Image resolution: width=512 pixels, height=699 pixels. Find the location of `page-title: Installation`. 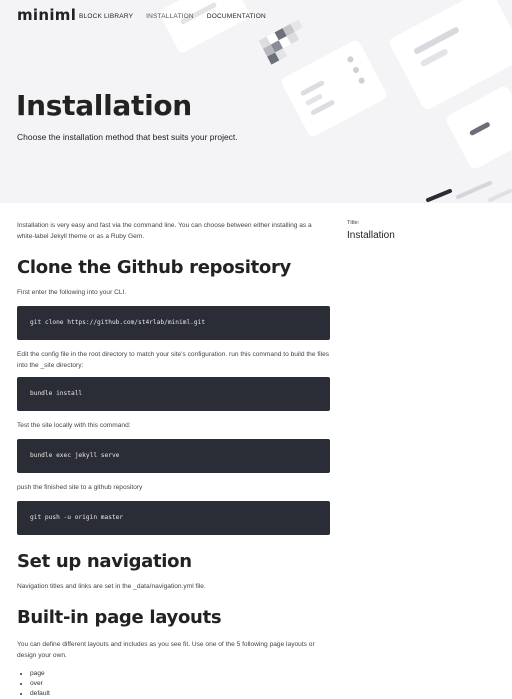

page-title: Installation is located at coordinates (104, 105).